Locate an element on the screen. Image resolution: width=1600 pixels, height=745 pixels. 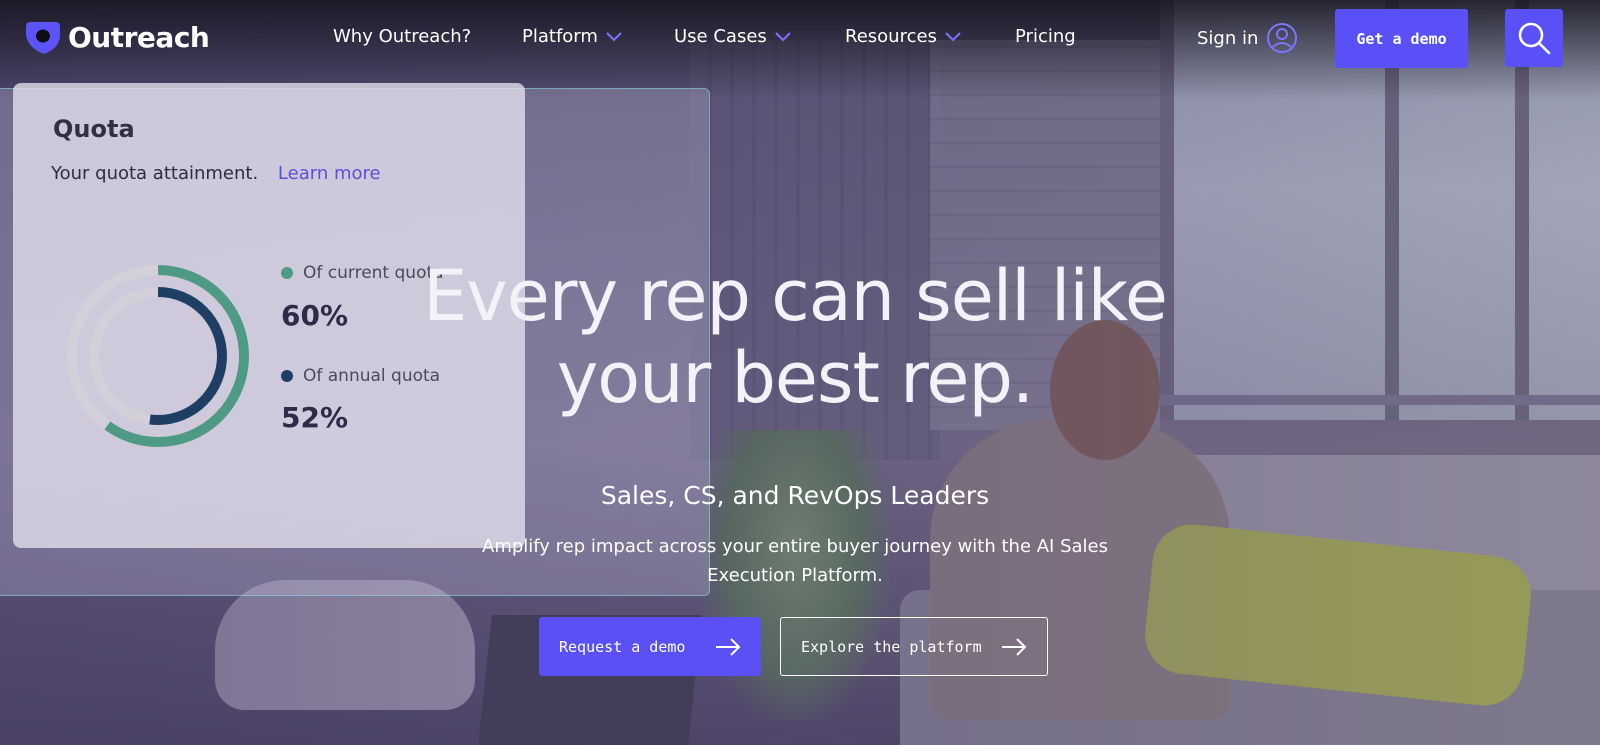
nav-pricing-label: Pricing is located at coordinates (1045, 36).